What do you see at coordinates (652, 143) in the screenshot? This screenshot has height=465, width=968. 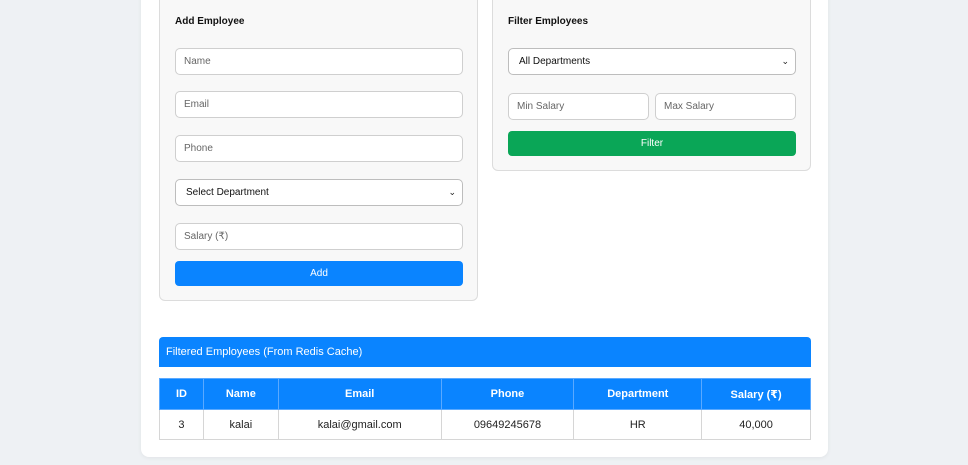 I see `filter-button: Filter` at bounding box center [652, 143].